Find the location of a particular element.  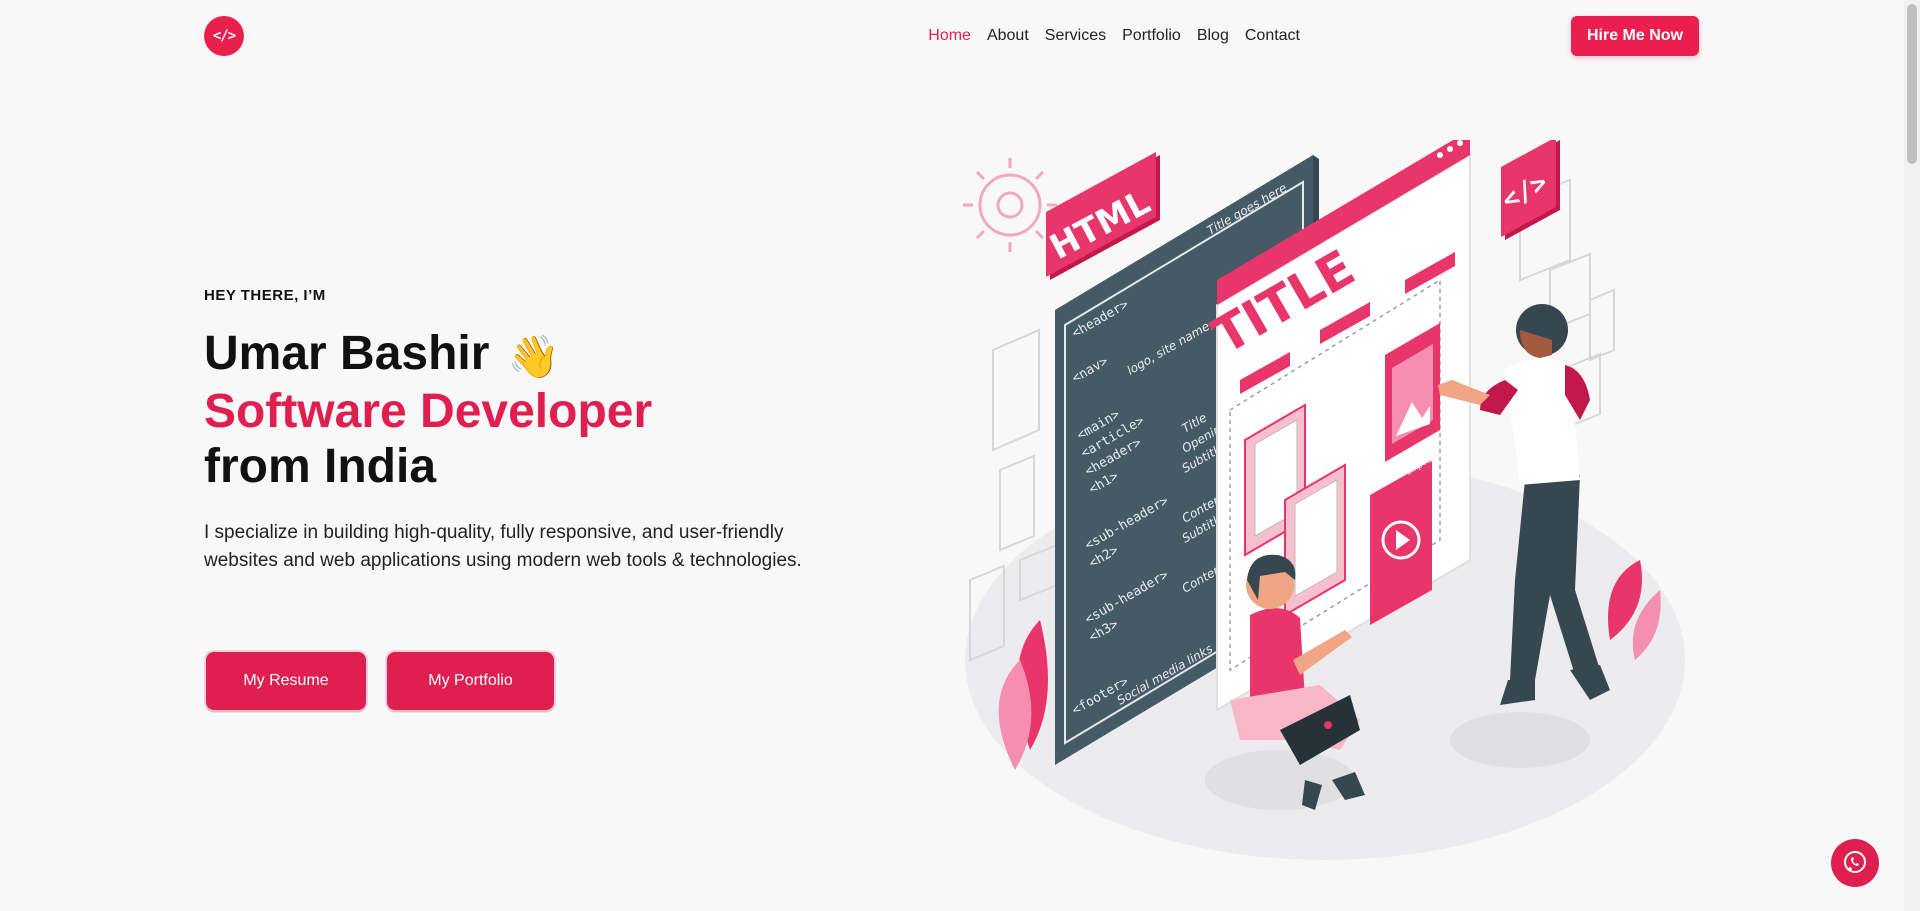

logo-text: </> is located at coordinates (224, 36).